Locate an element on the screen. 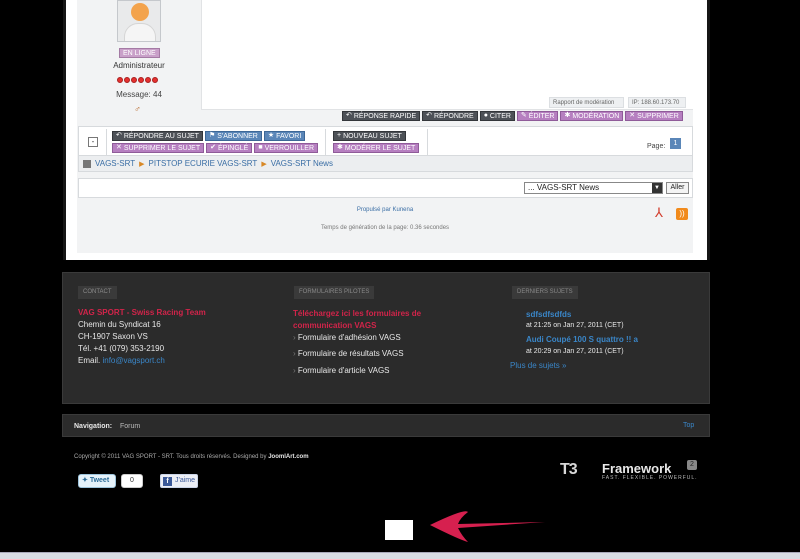 This screenshot has height=559, width=800. twitter-icon: ✦ is located at coordinates (85, 480).